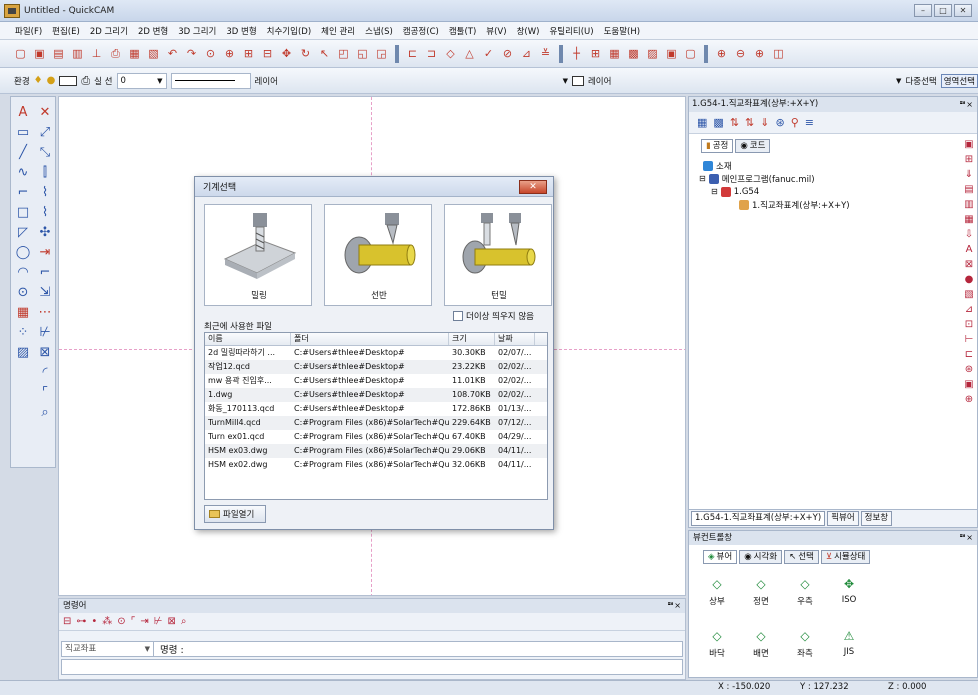  What do you see at coordinates (969, 309) in the screenshot?
I see `side-tool-icon: ⊿` at bounding box center [969, 309].